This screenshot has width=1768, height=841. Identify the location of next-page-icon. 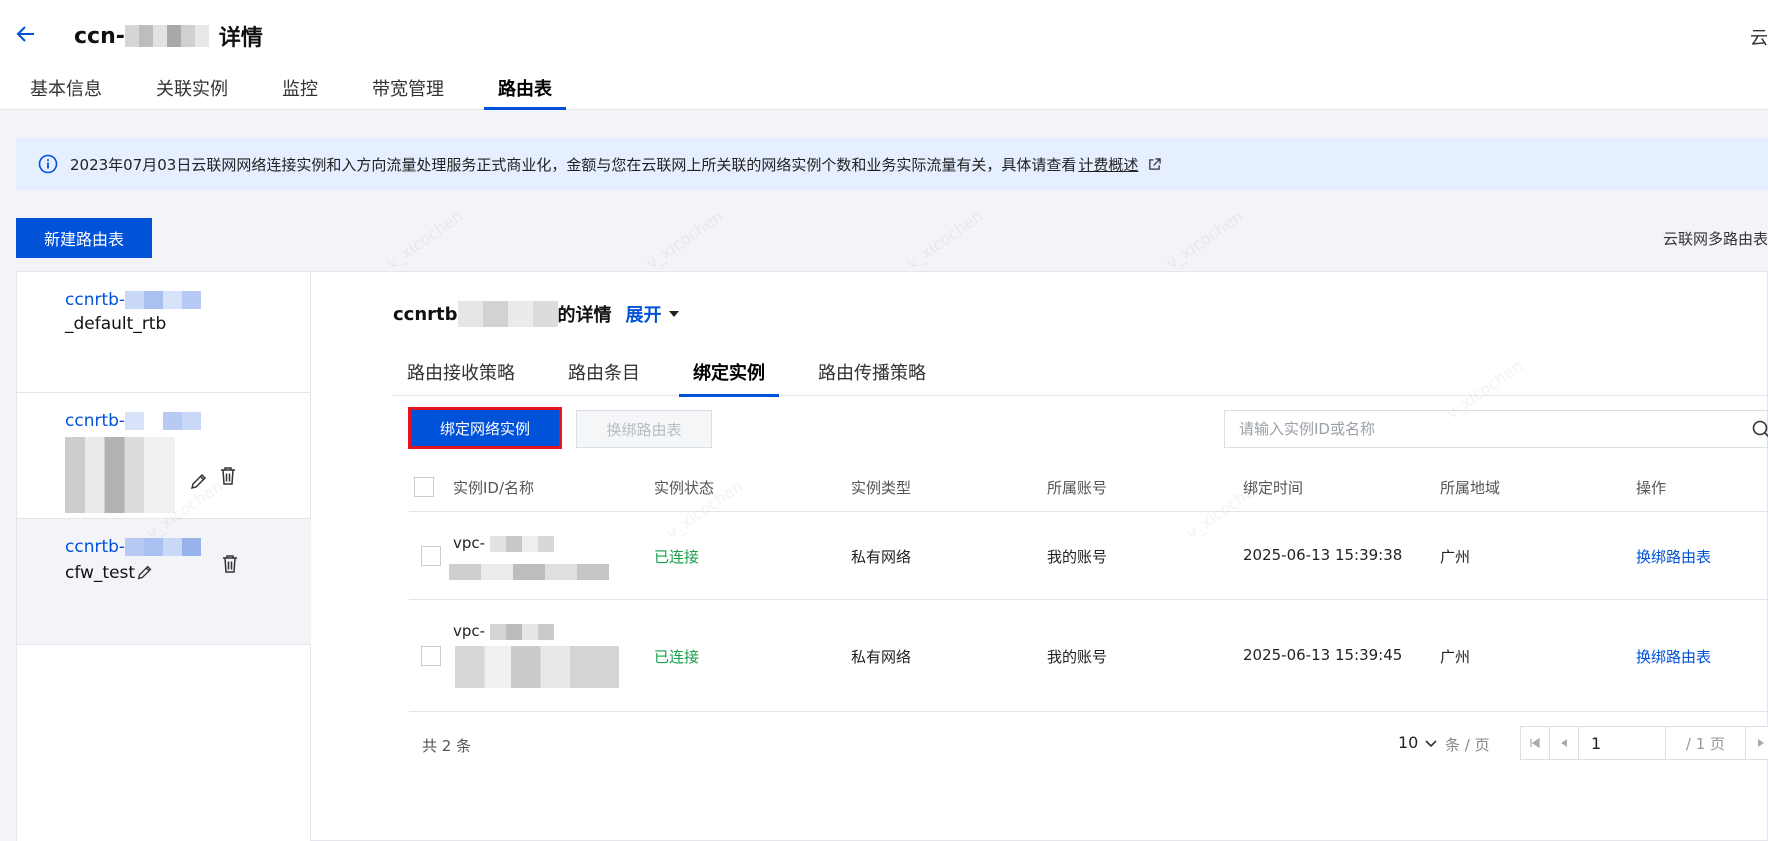
(1760, 743).